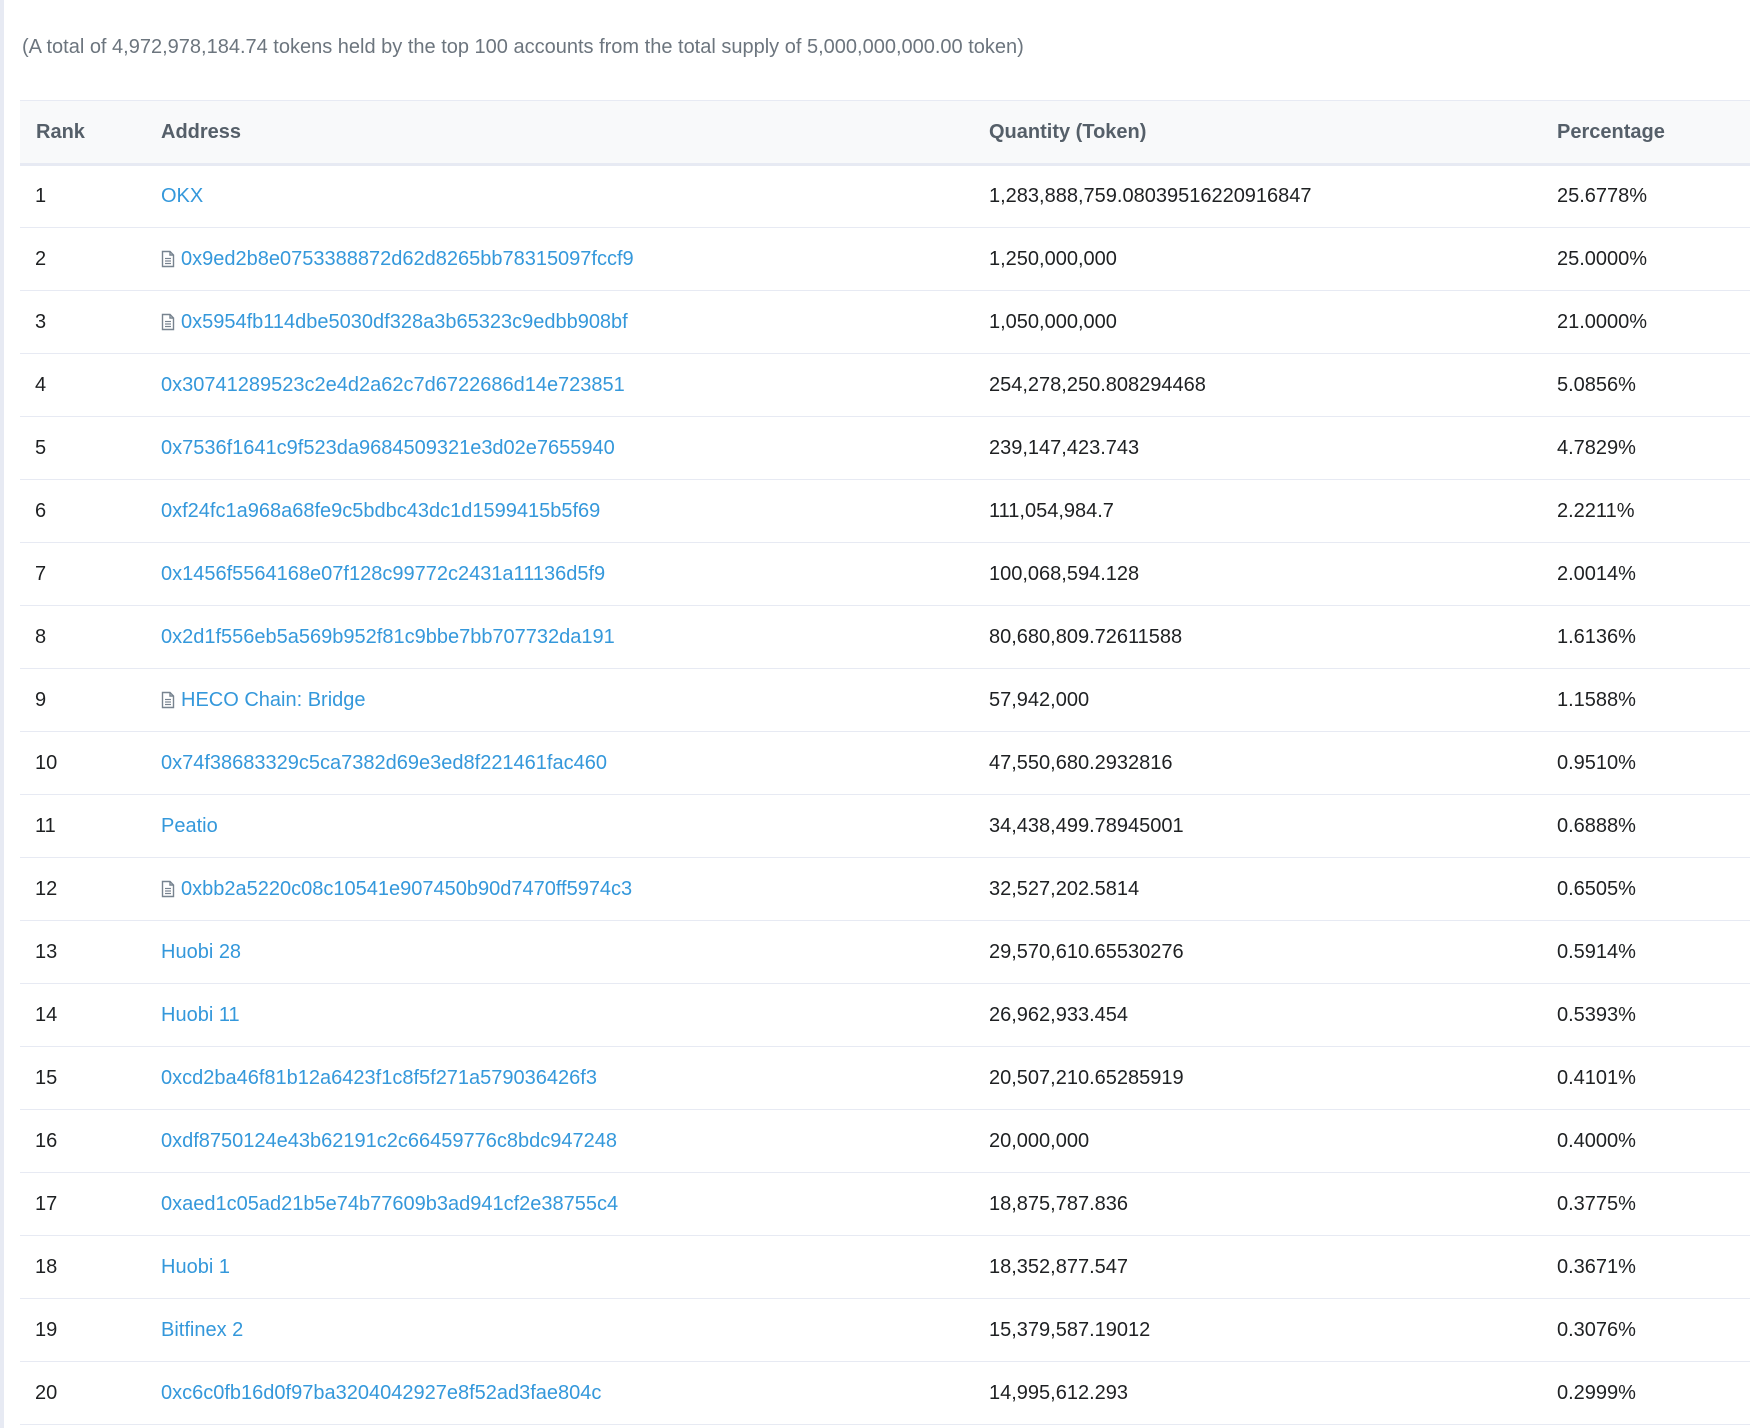  I want to click on quantity-cell: 34,438,499.78945001, so click(1086, 825).